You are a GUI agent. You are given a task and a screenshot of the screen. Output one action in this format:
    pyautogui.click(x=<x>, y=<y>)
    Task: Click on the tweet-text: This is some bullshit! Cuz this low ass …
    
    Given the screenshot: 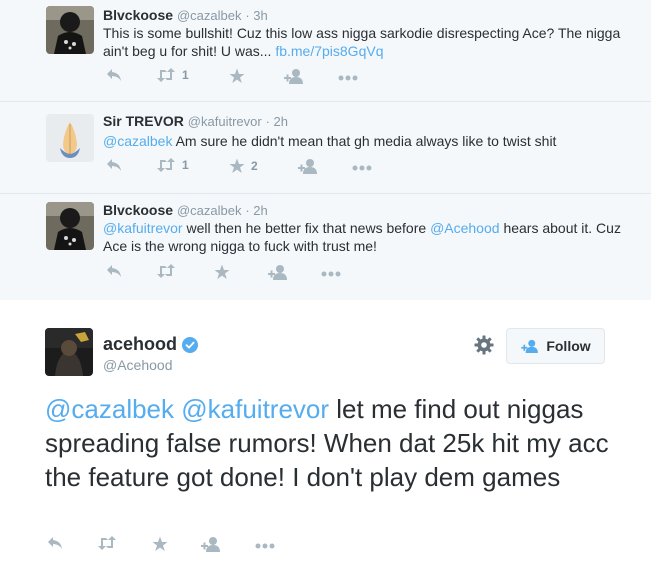 What is the action you would take?
    pyautogui.click(x=368, y=42)
    